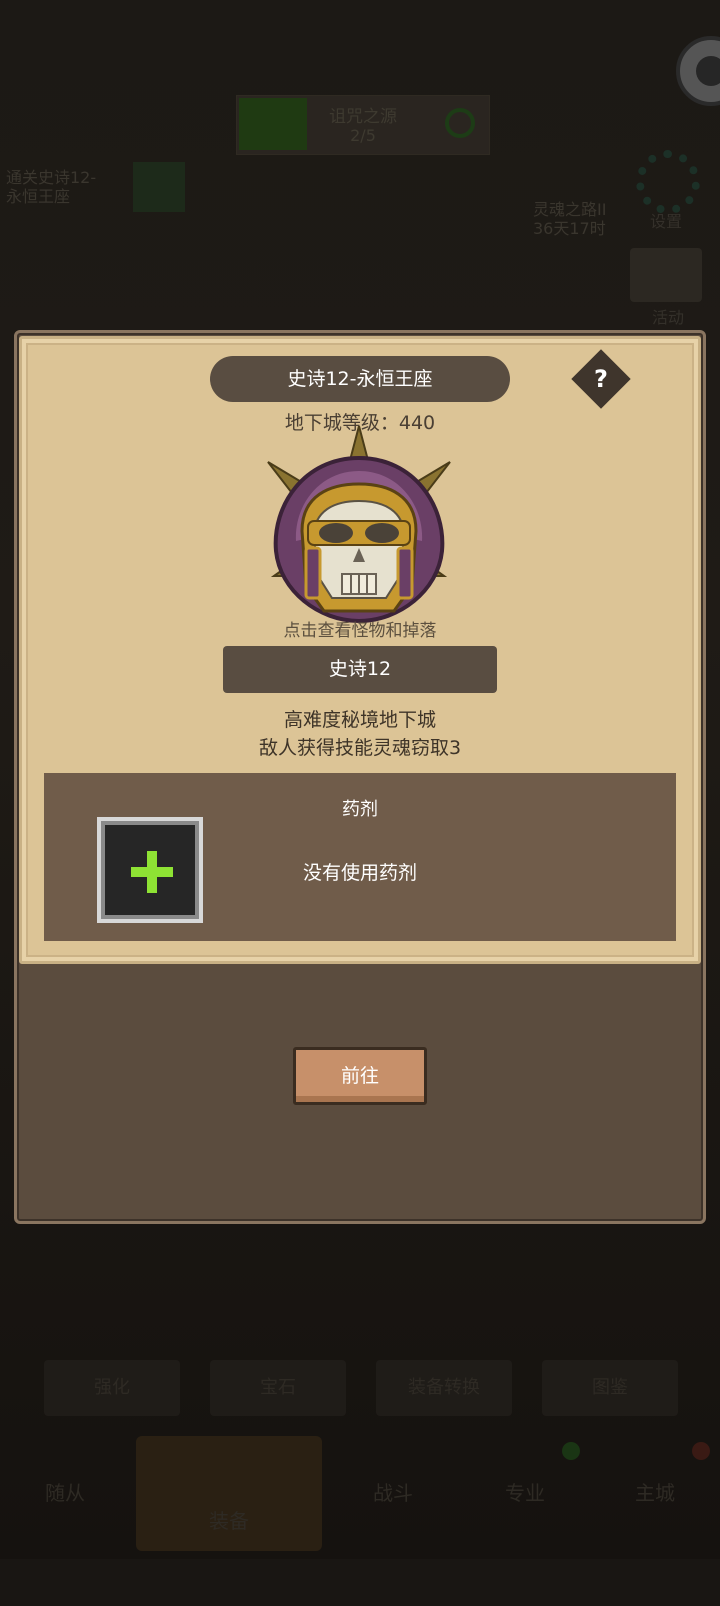 The height and width of the screenshot is (1606, 720). Describe the element at coordinates (460, 123) in the screenshot. I see `refresh-icon` at that location.